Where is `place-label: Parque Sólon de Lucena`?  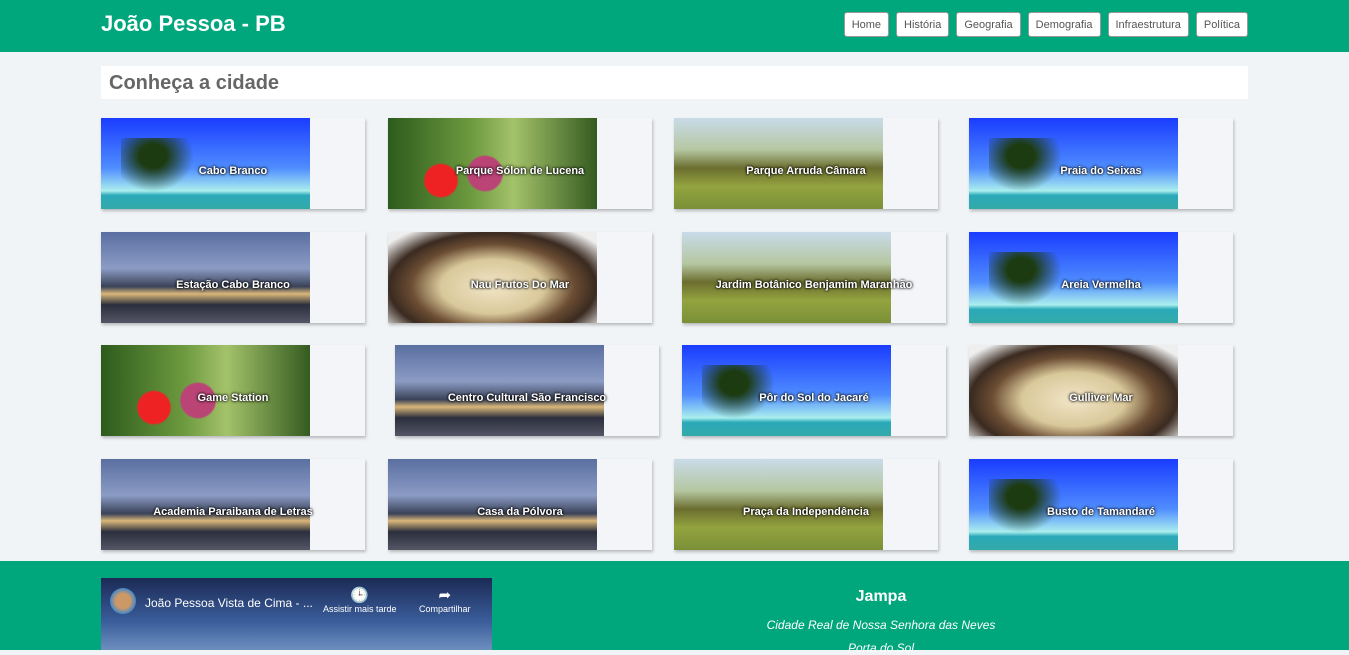
place-label: Parque Sólon de Lucena is located at coordinates (520, 171).